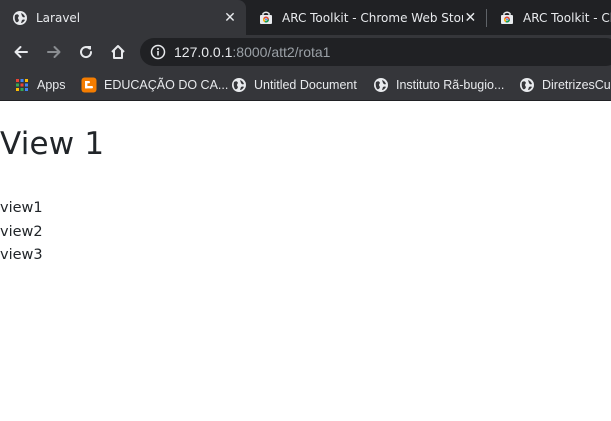  What do you see at coordinates (158, 52) in the screenshot?
I see `info-icon` at bounding box center [158, 52].